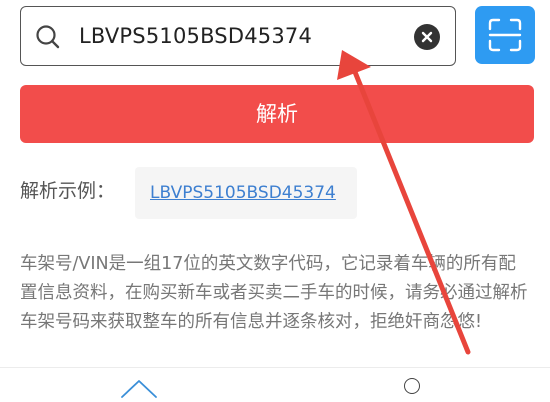 The height and width of the screenshot is (402, 550). I want to click on scan-button, so click(505, 35).